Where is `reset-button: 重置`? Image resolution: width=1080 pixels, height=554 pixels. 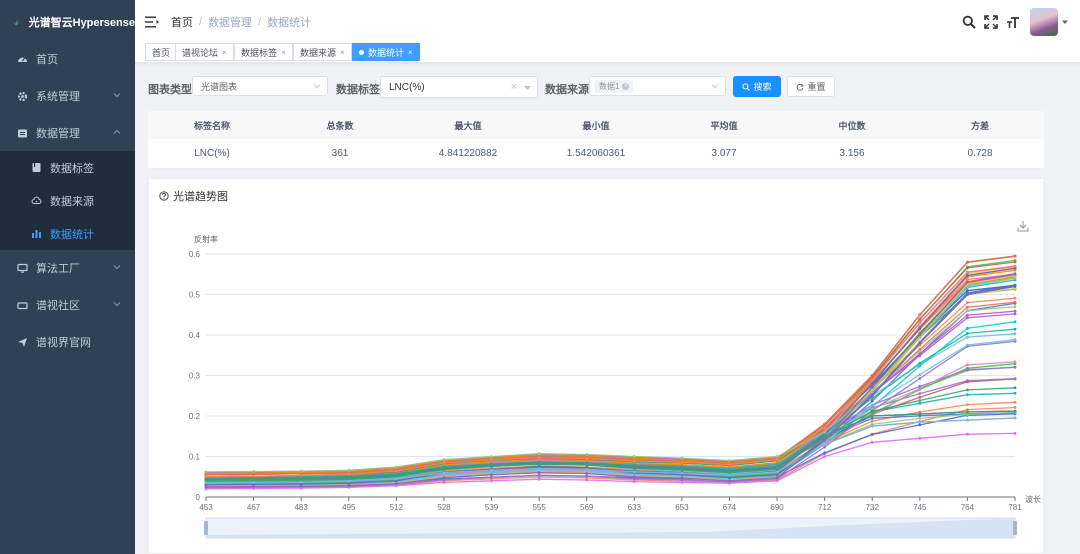
reset-button: 重置 is located at coordinates (811, 86).